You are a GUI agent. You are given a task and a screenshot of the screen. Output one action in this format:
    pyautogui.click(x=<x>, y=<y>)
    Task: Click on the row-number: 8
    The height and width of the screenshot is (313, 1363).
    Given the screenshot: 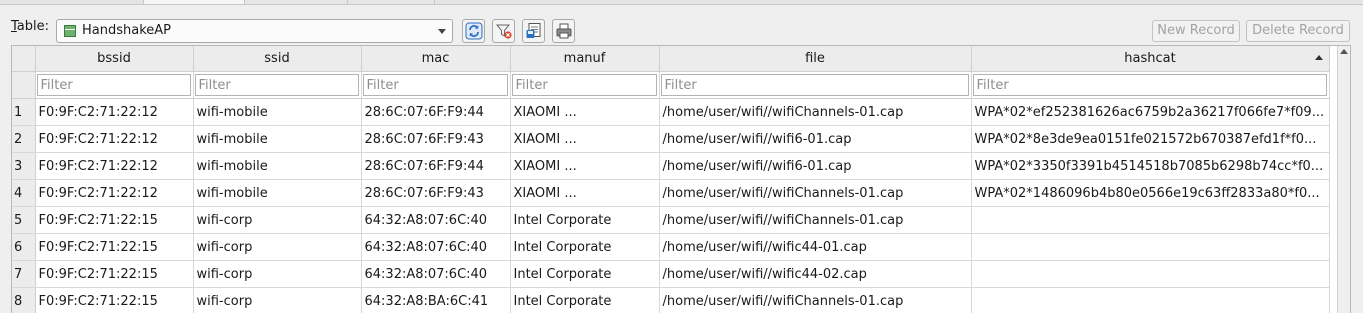 What is the action you would take?
    pyautogui.click(x=24, y=300)
    